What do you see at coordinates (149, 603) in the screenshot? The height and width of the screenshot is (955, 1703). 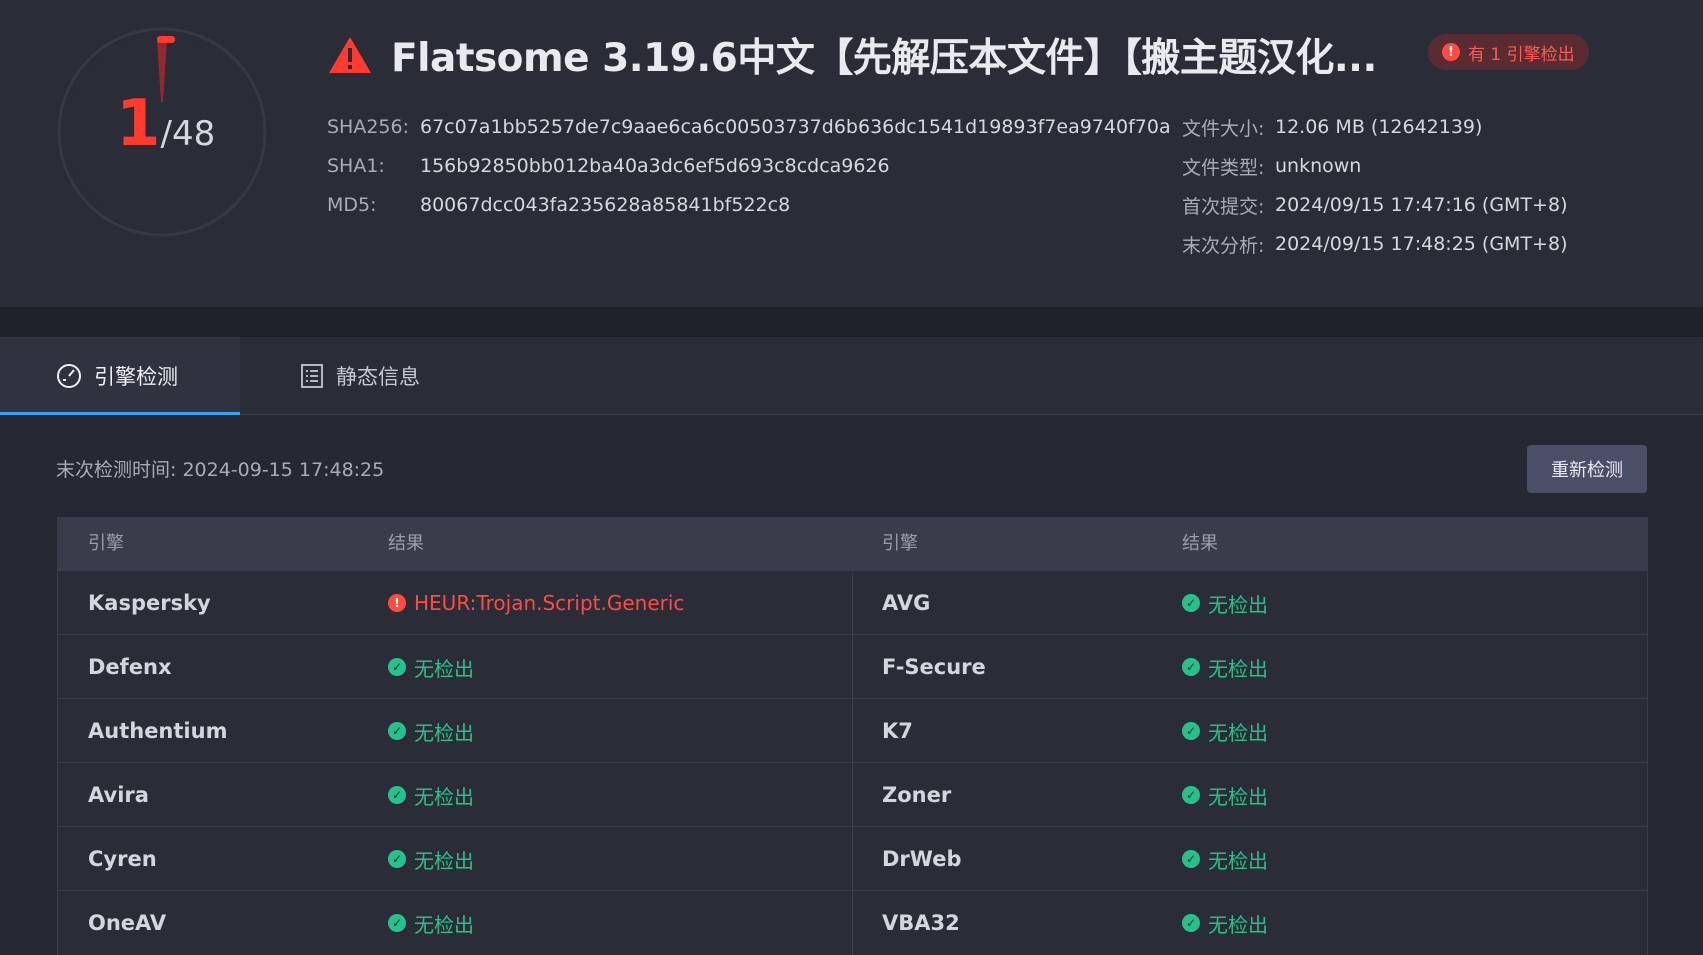 I see `engine-name: Kaspersky` at bounding box center [149, 603].